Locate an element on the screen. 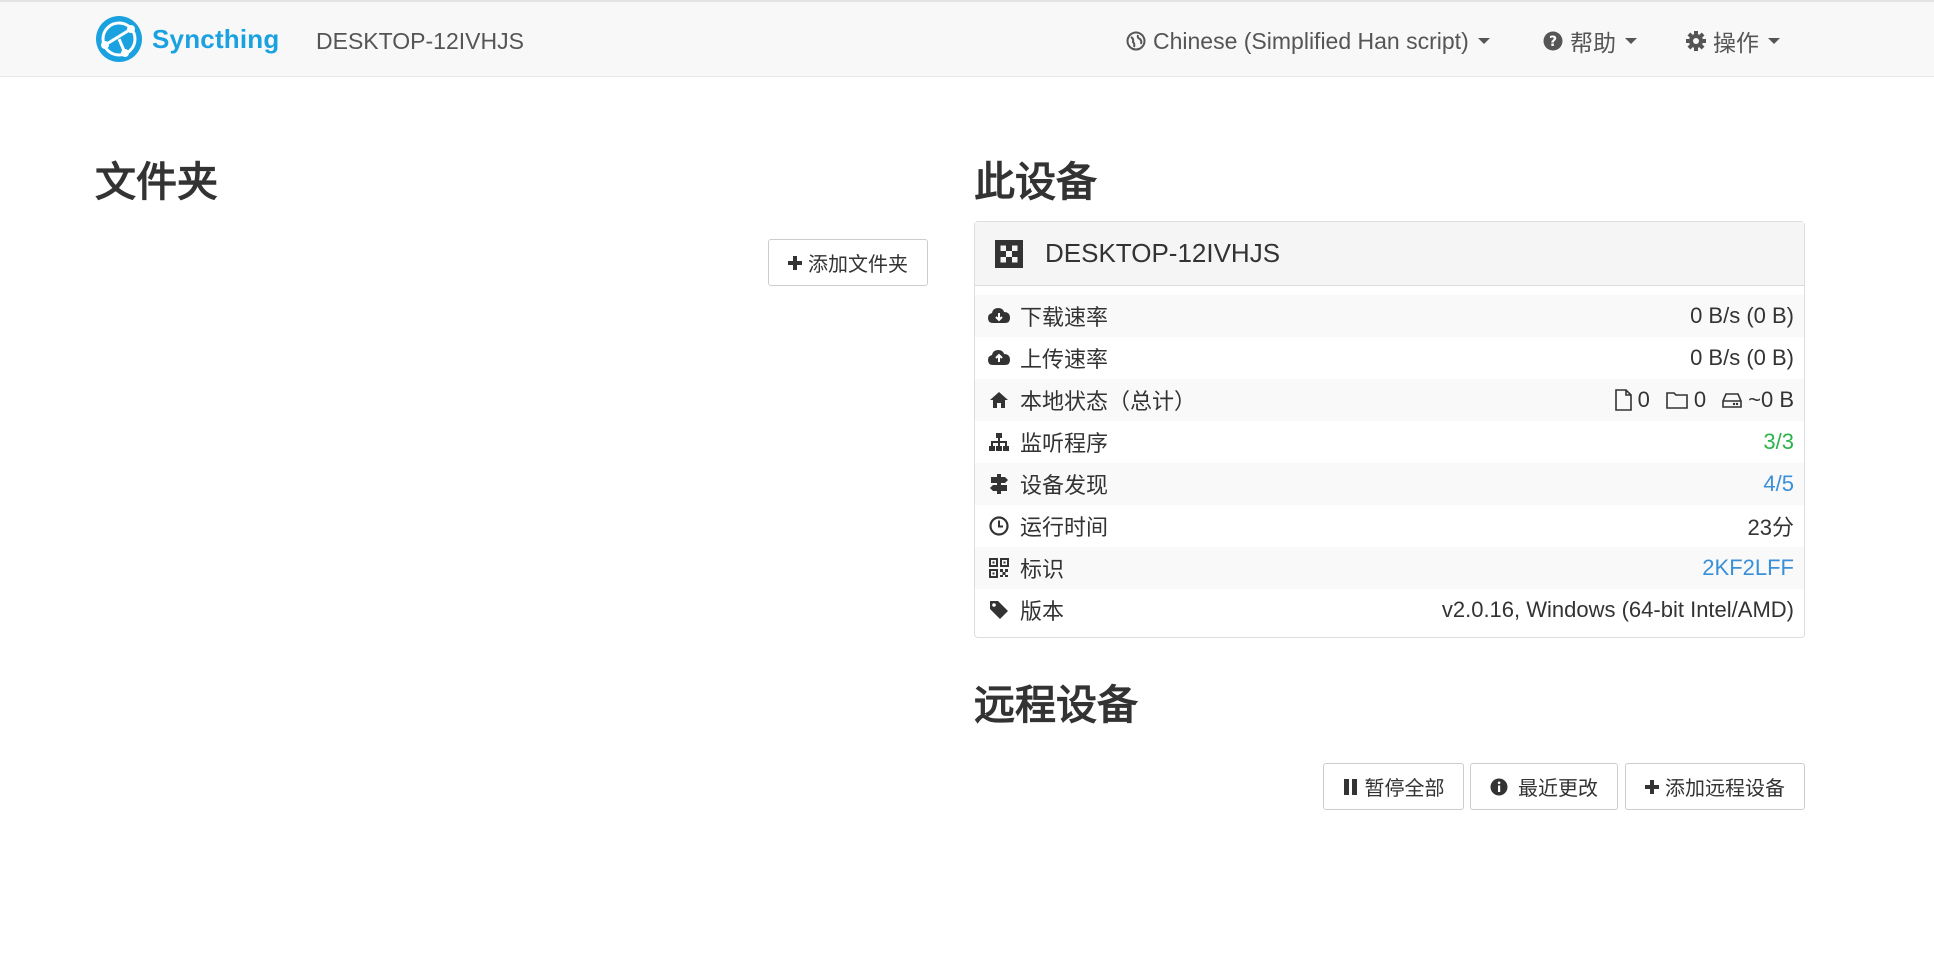 The height and width of the screenshot is (960, 1934). device-id-link: 2KF2LFF is located at coordinates (1748, 568).